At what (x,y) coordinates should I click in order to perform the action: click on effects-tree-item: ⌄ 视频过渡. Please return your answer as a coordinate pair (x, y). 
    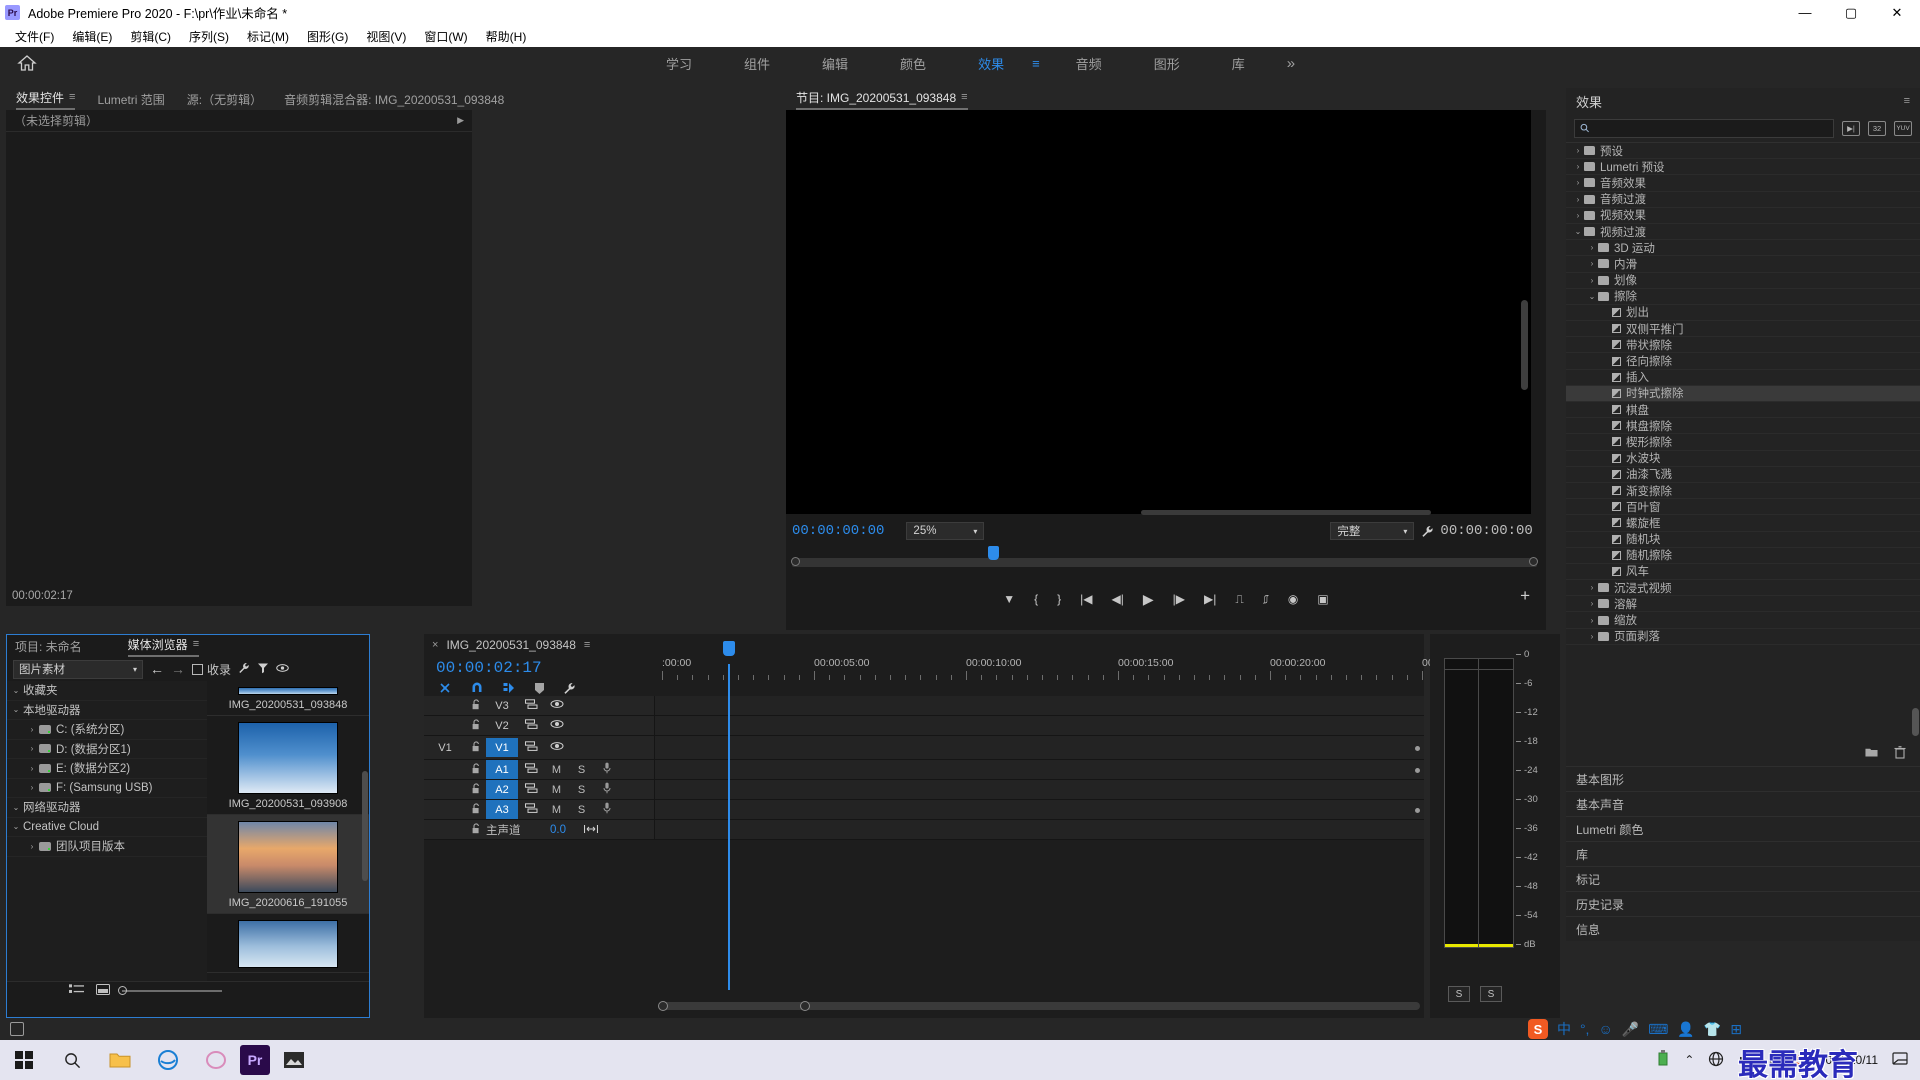
    Looking at the image, I should click on (1743, 232).